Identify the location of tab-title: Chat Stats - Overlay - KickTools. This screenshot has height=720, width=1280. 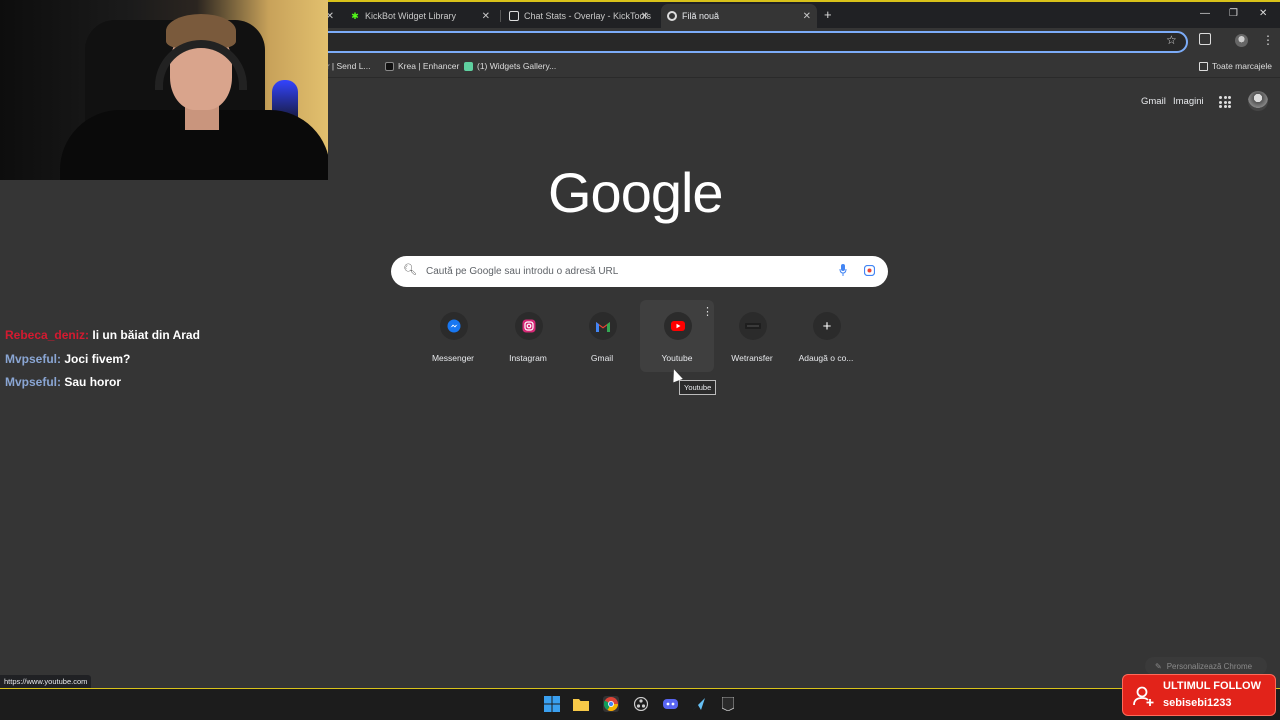
(588, 16).